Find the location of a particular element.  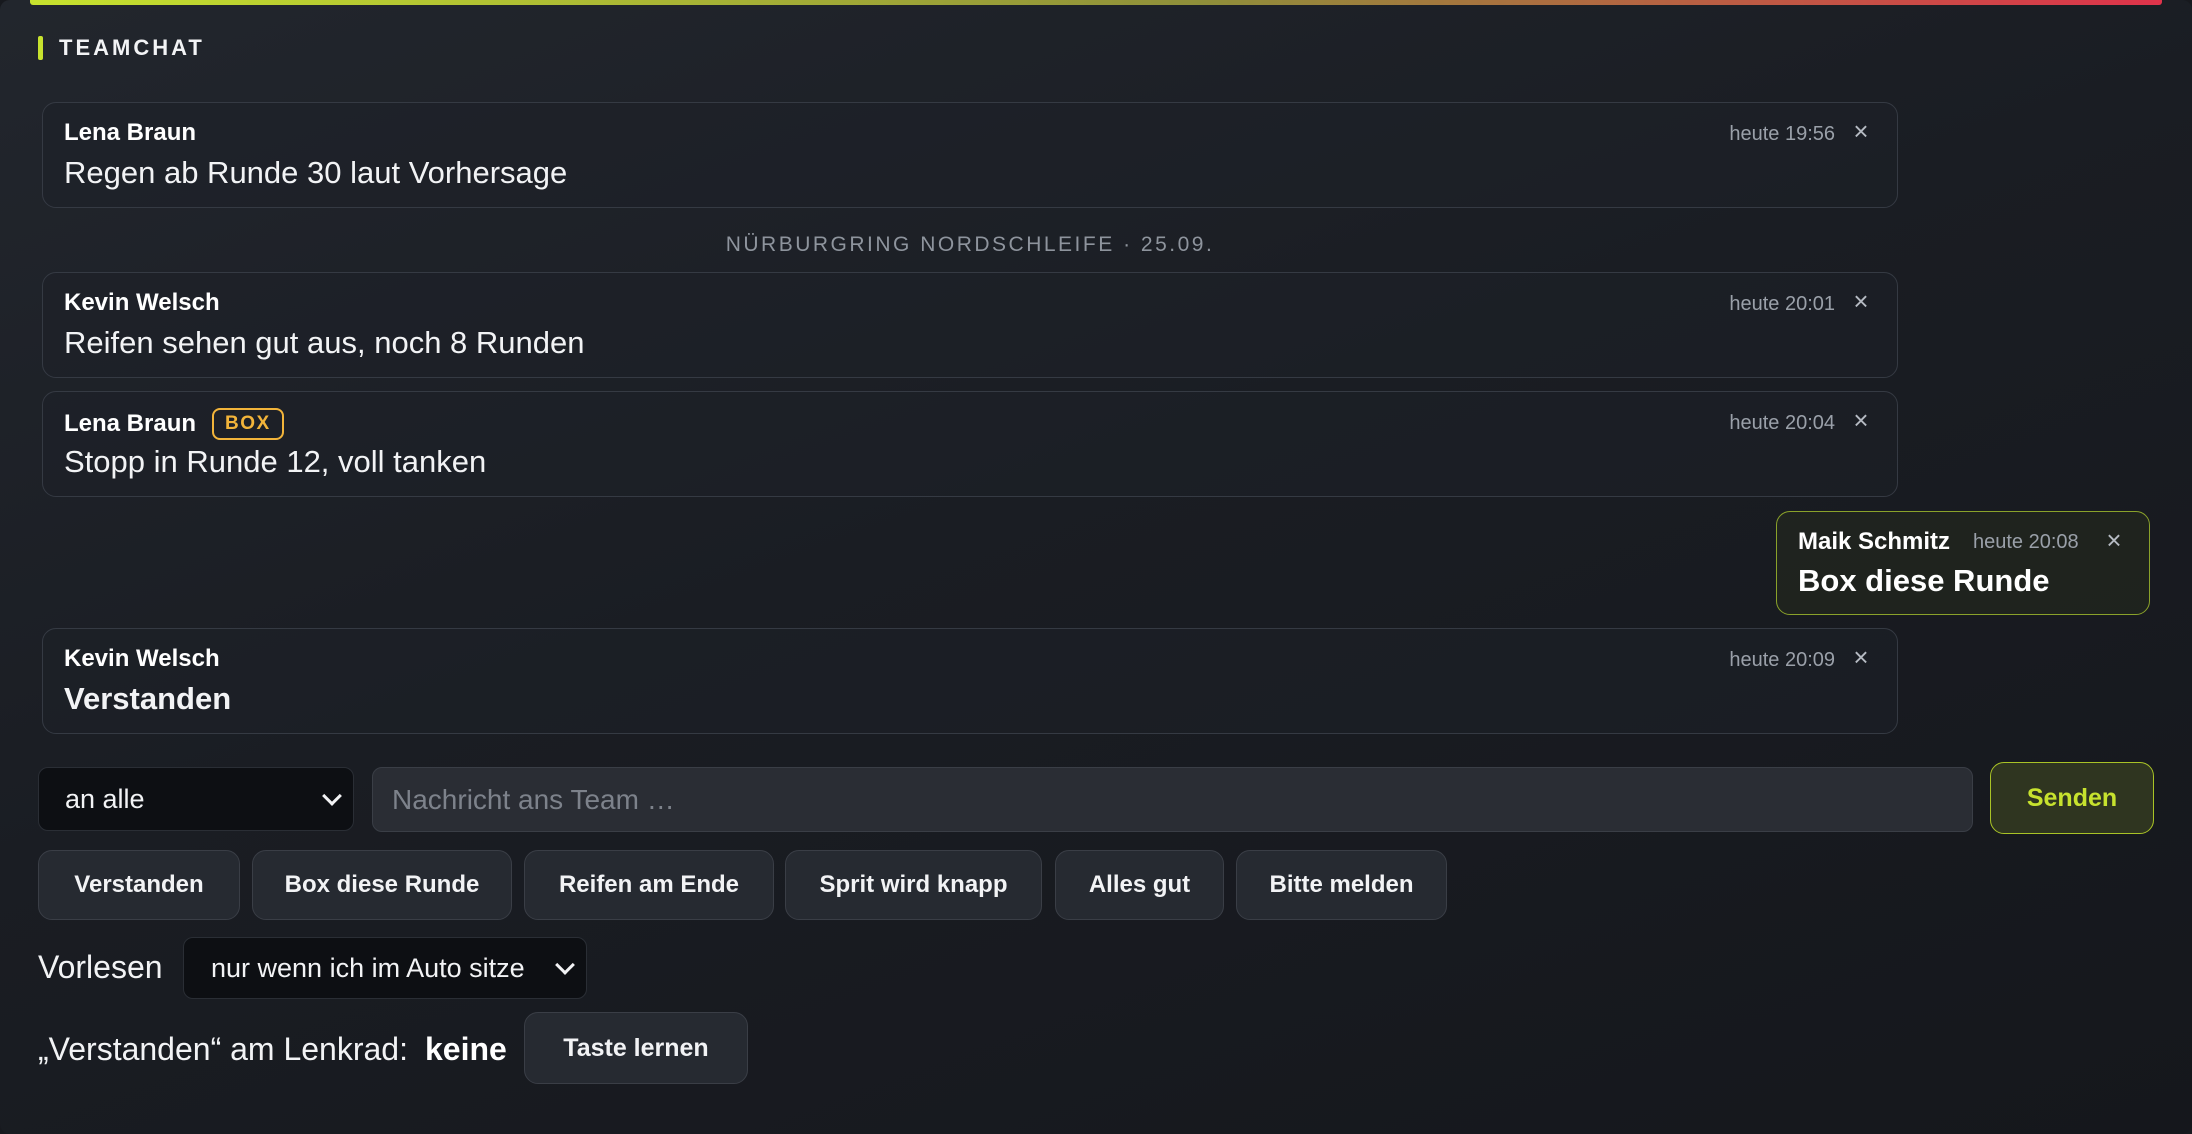

wheel-key-value: keine is located at coordinates (466, 1049).